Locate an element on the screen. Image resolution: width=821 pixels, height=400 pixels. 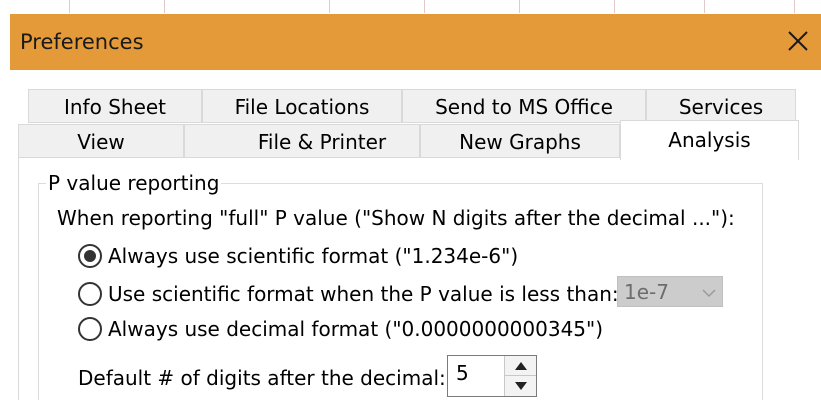
window-title: Preferences is located at coordinates (82, 42).